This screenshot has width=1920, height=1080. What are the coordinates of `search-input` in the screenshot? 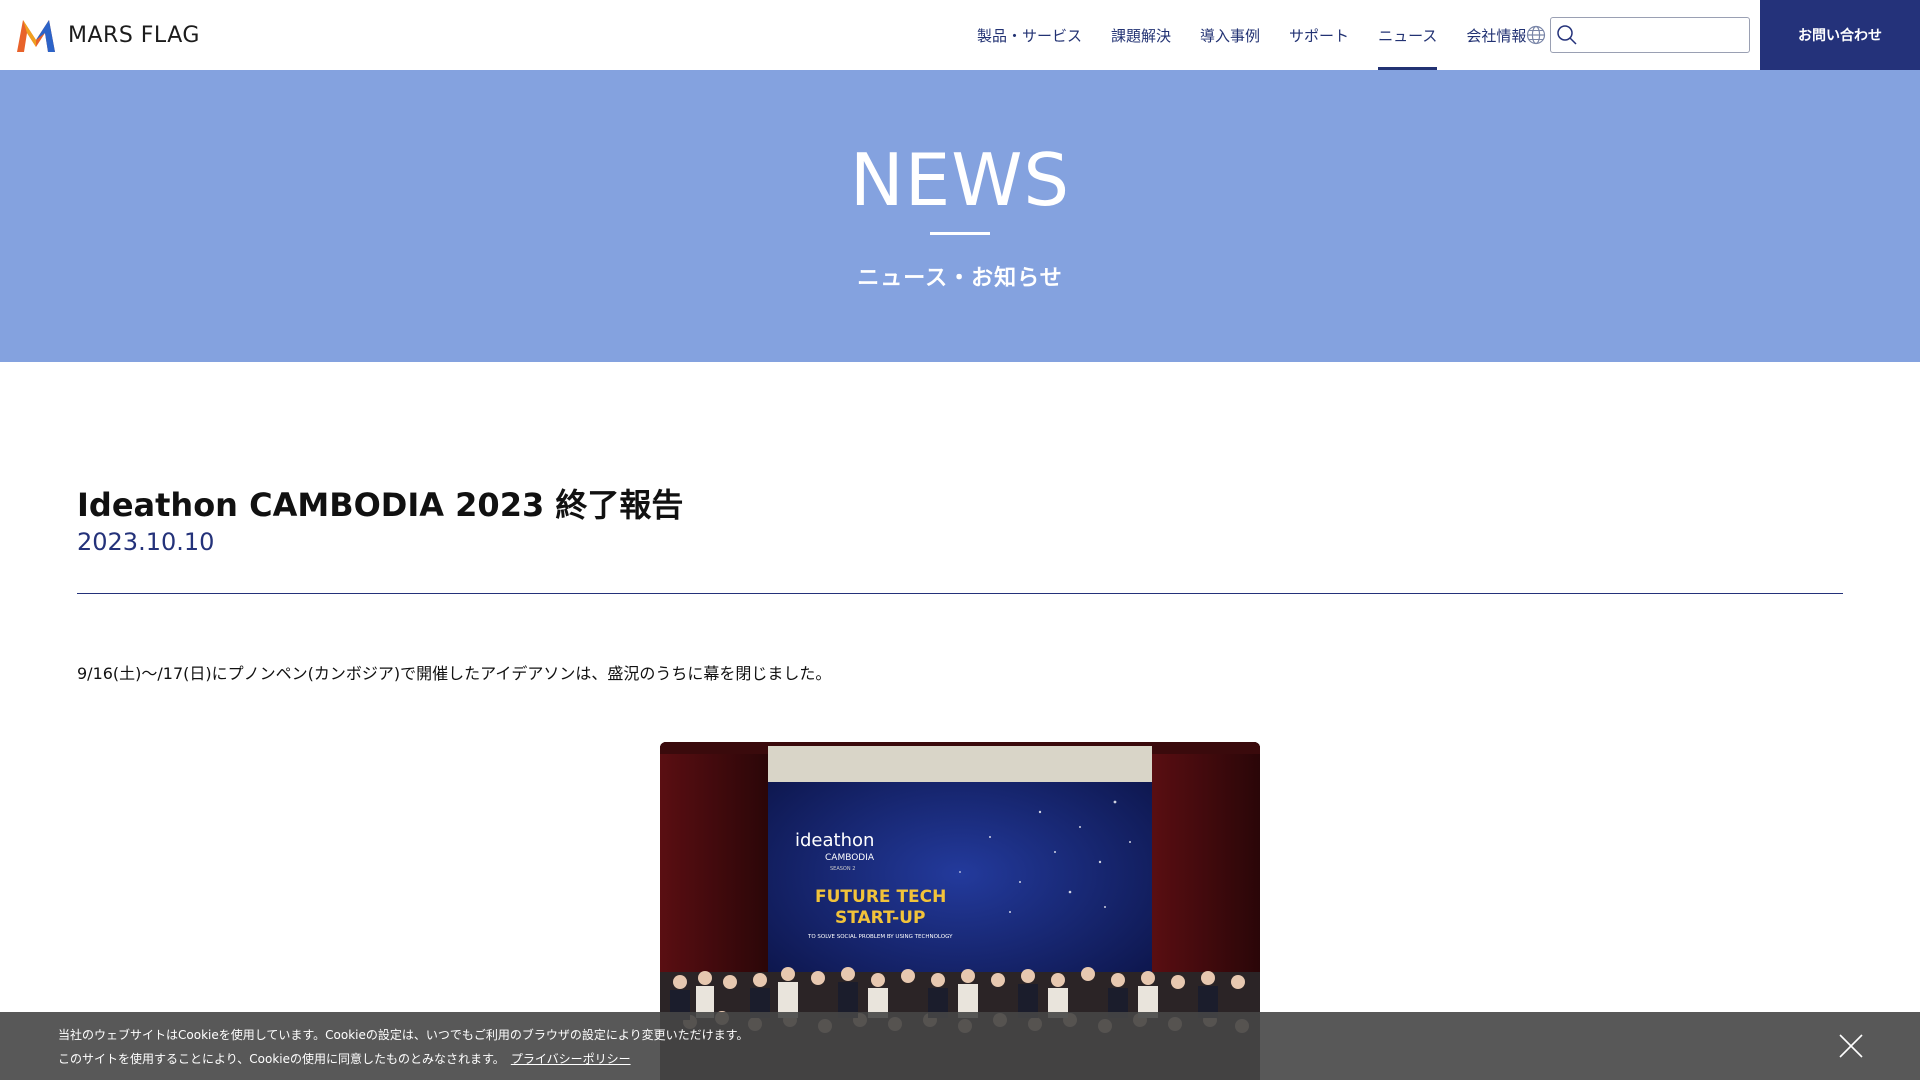 It's located at (1665, 35).